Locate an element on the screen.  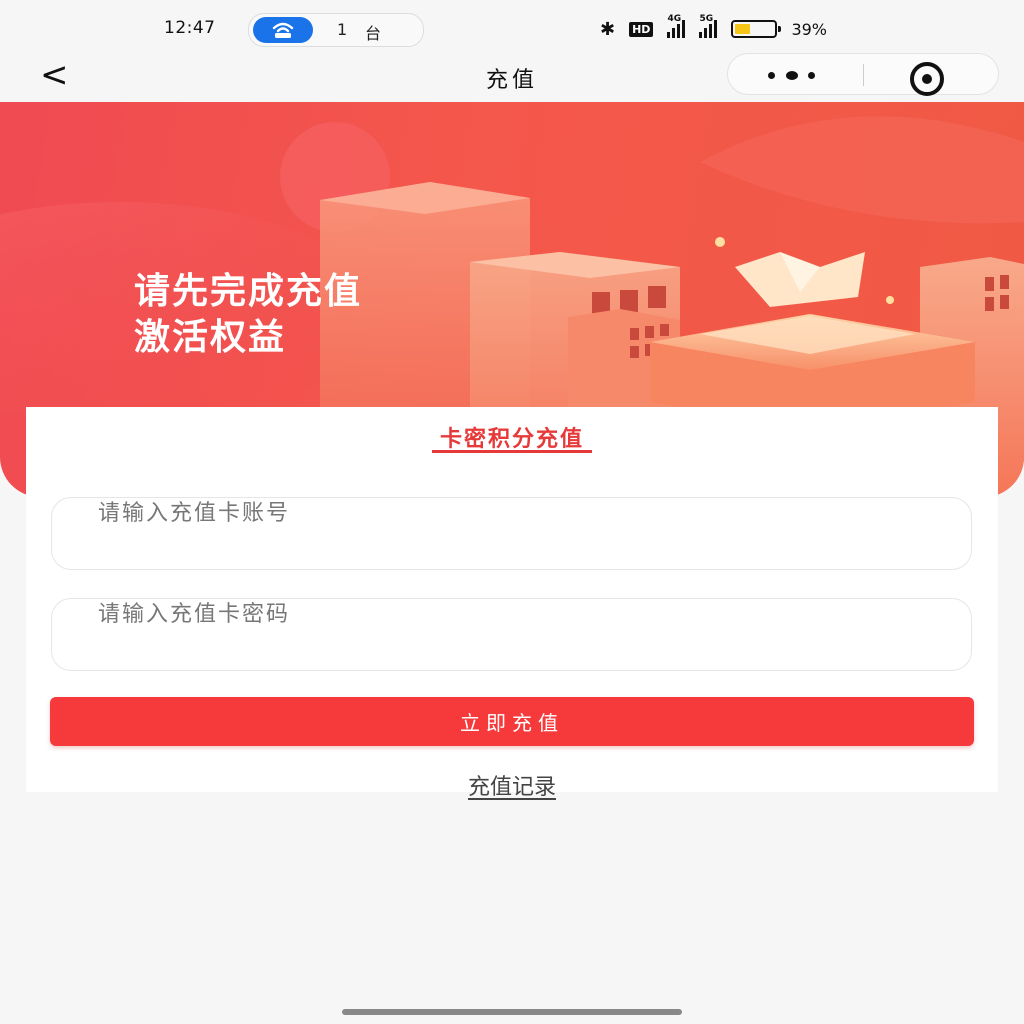
battery-icon is located at coordinates (756, 29).